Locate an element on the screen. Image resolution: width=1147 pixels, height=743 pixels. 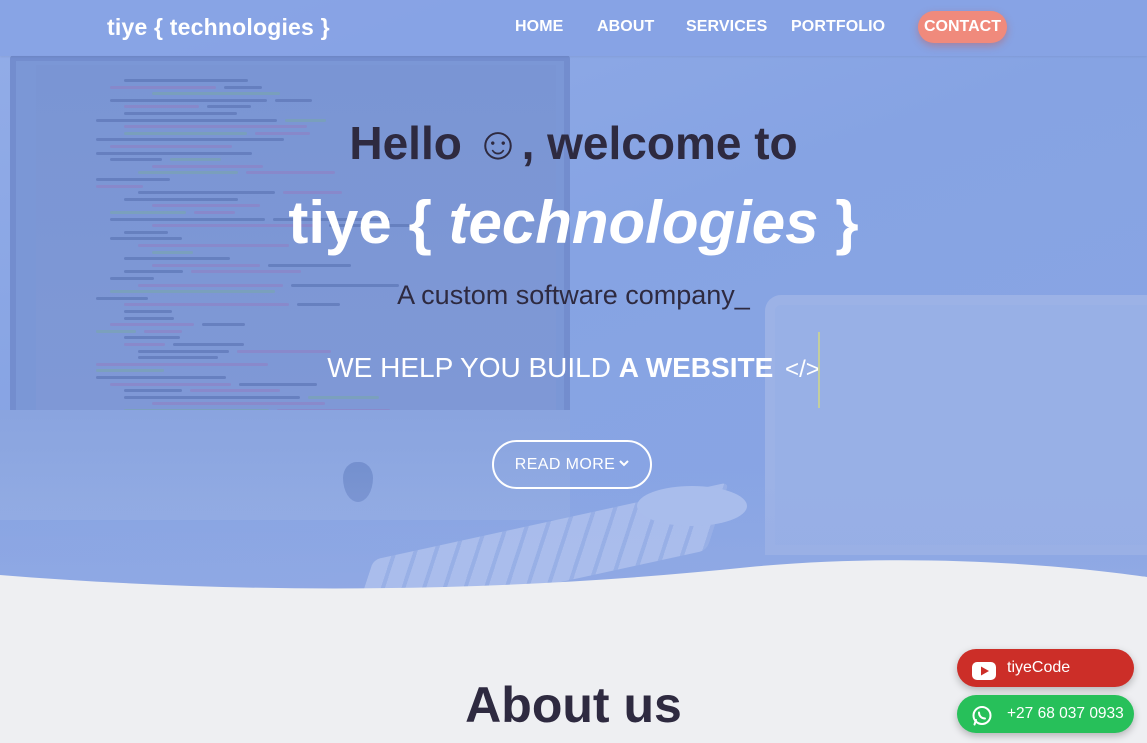
code-icon: </> is located at coordinates (802, 369).